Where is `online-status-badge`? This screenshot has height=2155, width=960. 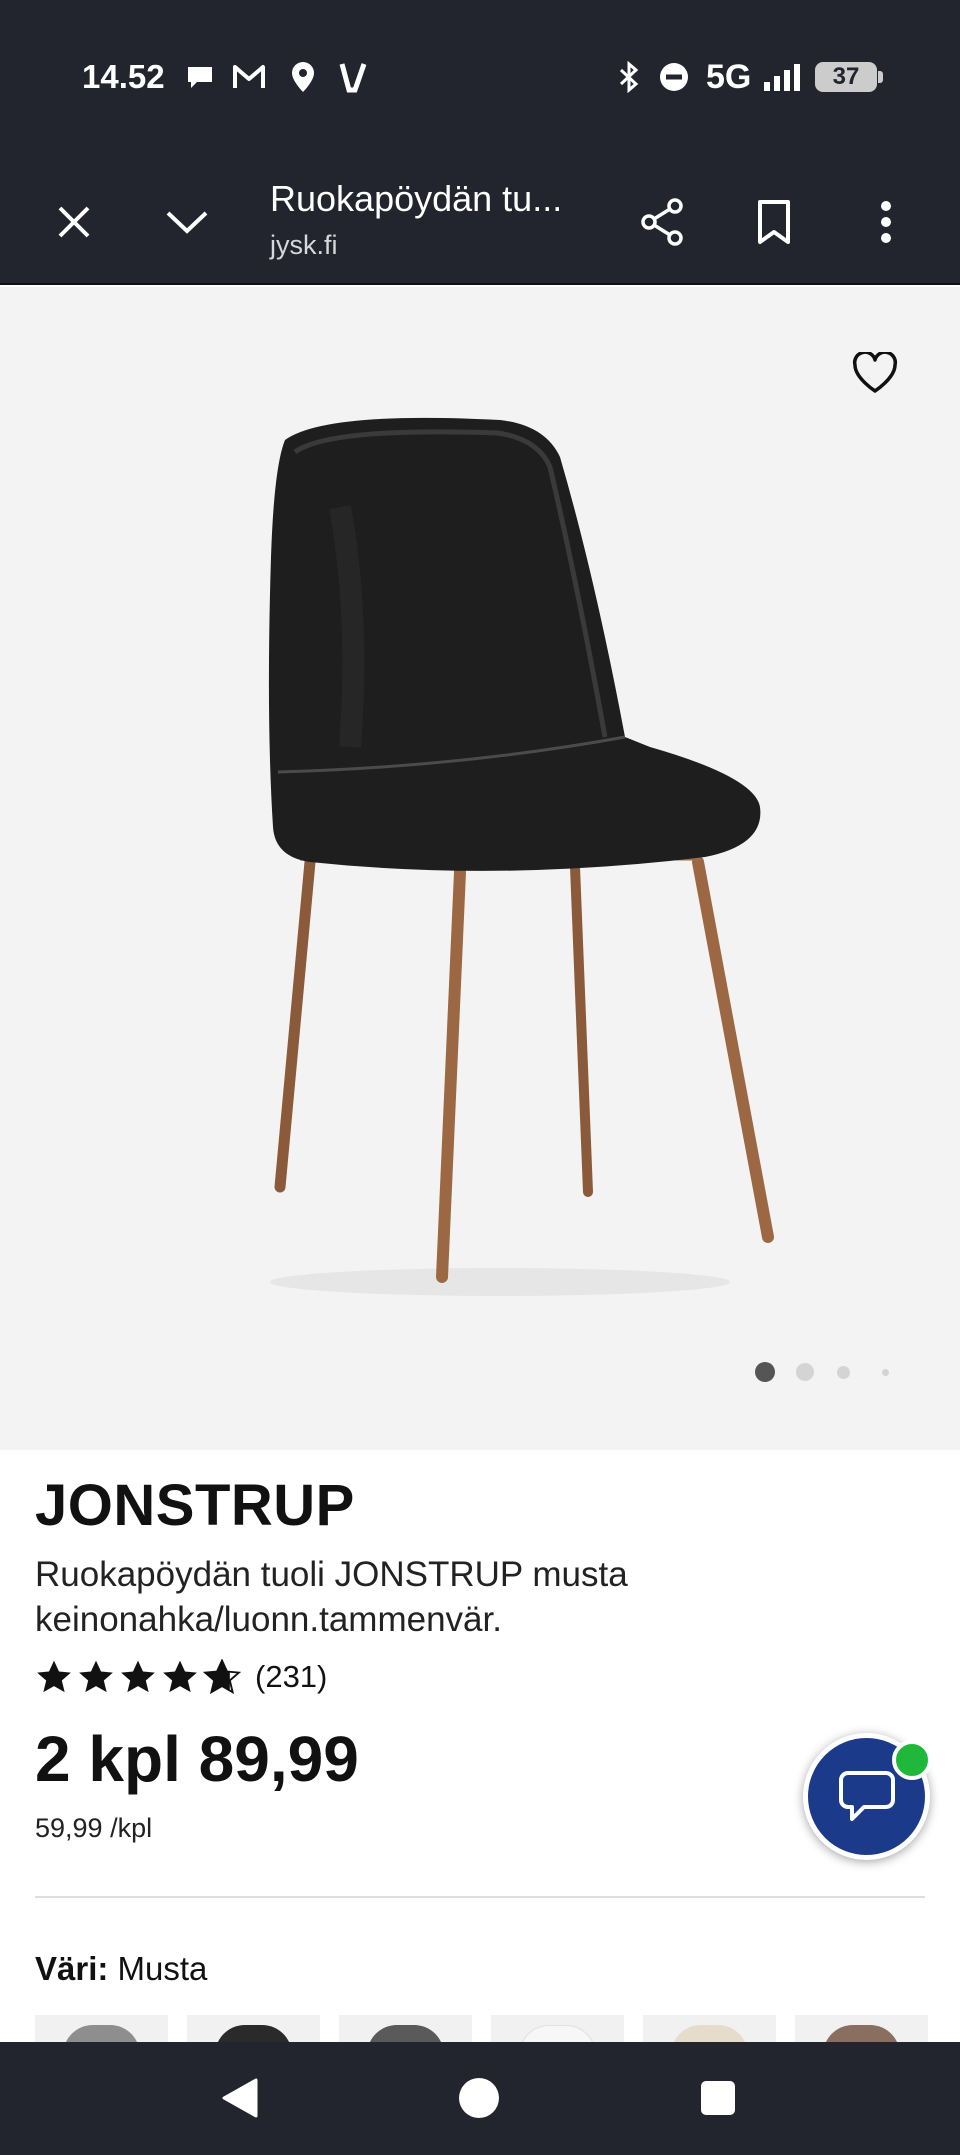 online-status-badge is located at coordinates (912, 1760).